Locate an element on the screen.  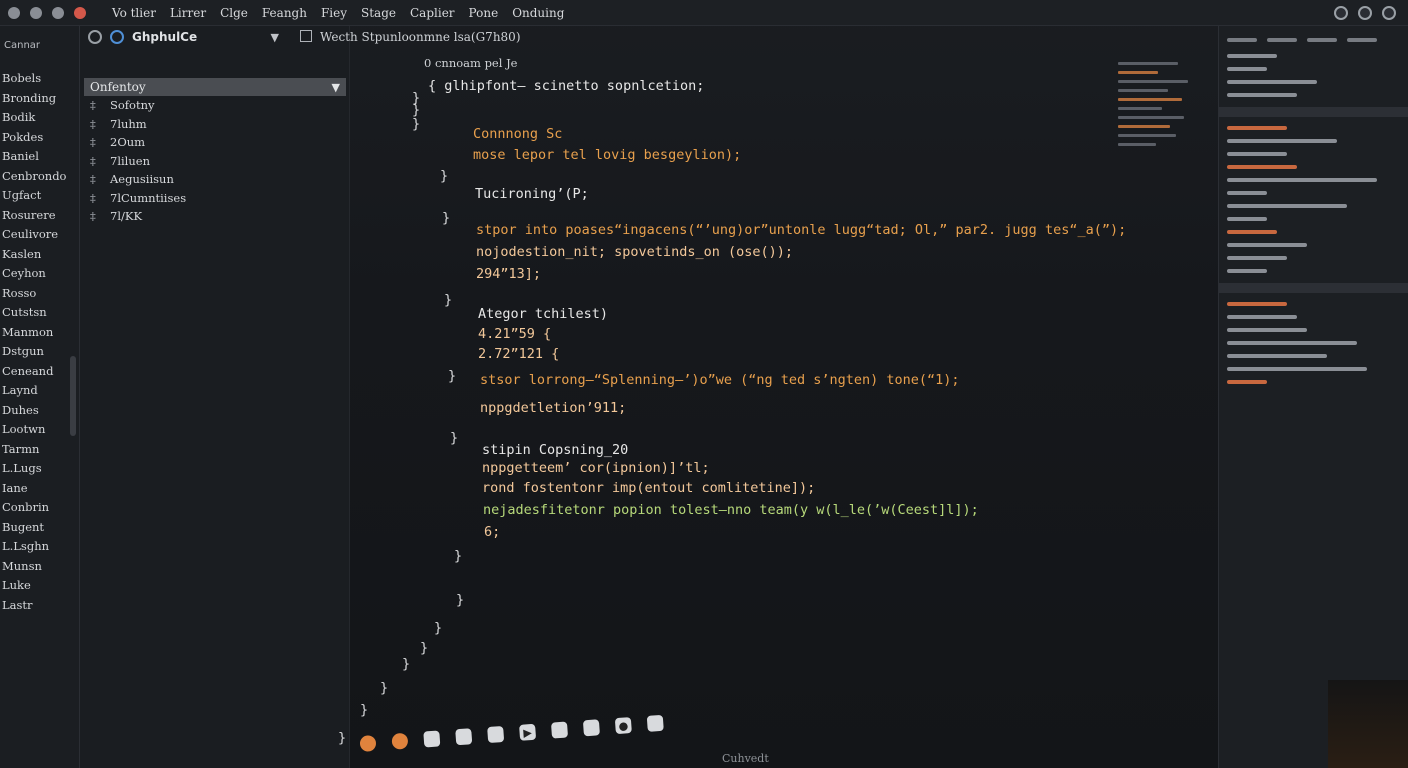
rail-item: Iane is located at coordinates (39, 489).